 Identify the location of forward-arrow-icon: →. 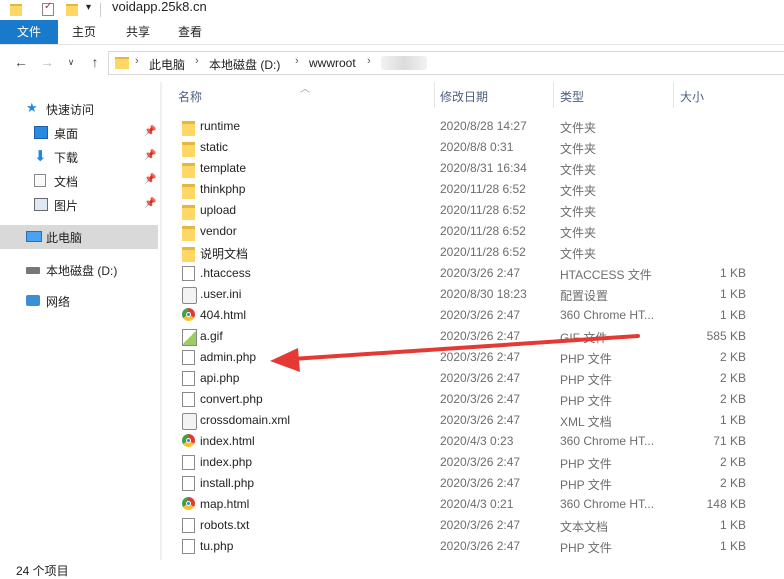
(47, 62).